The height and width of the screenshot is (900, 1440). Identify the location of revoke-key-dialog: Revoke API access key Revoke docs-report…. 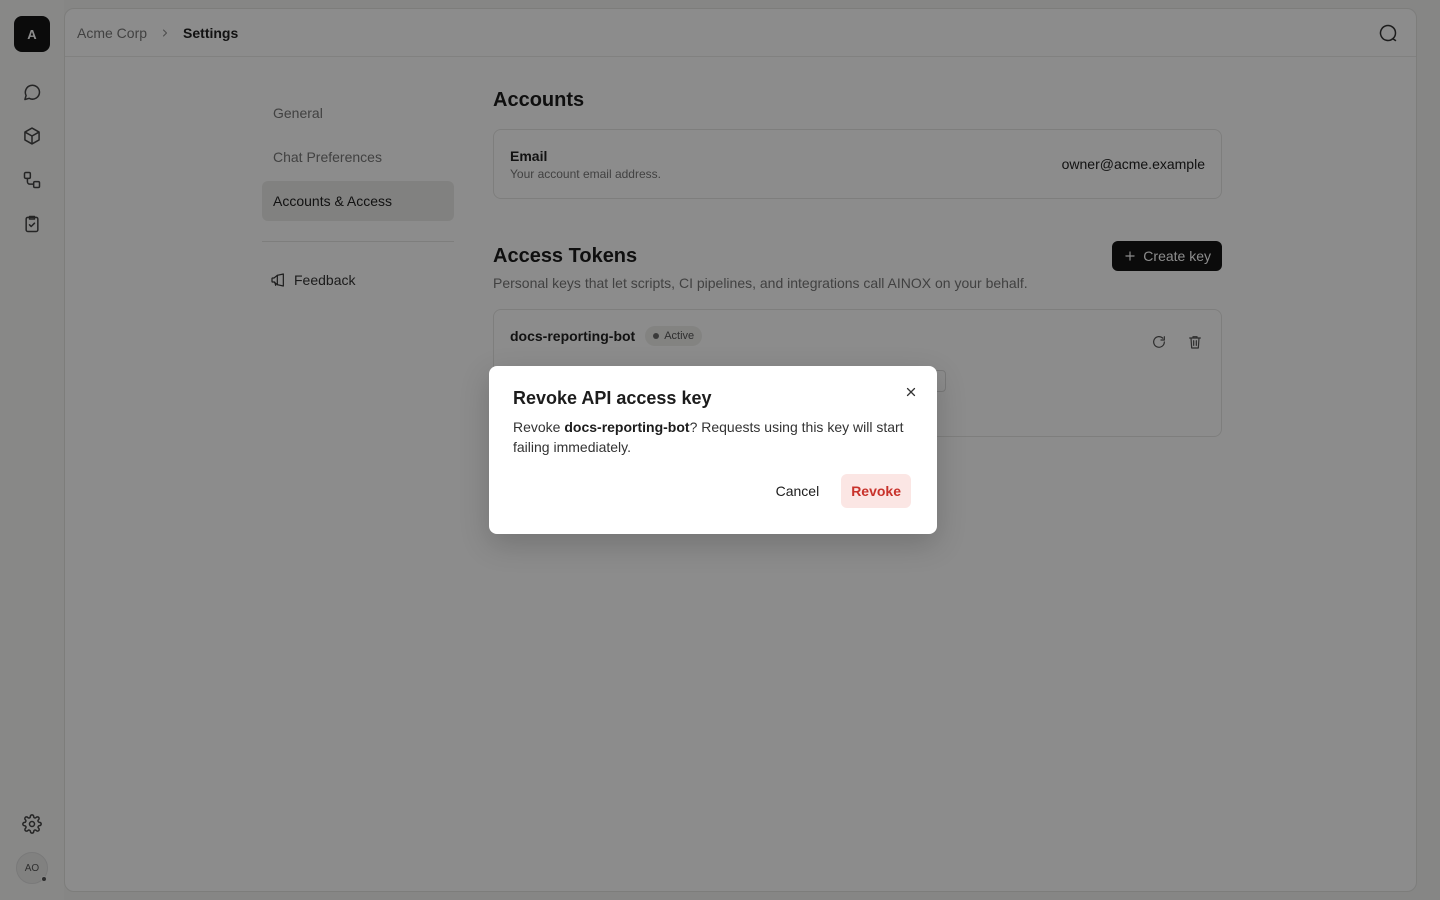
(713, 450).